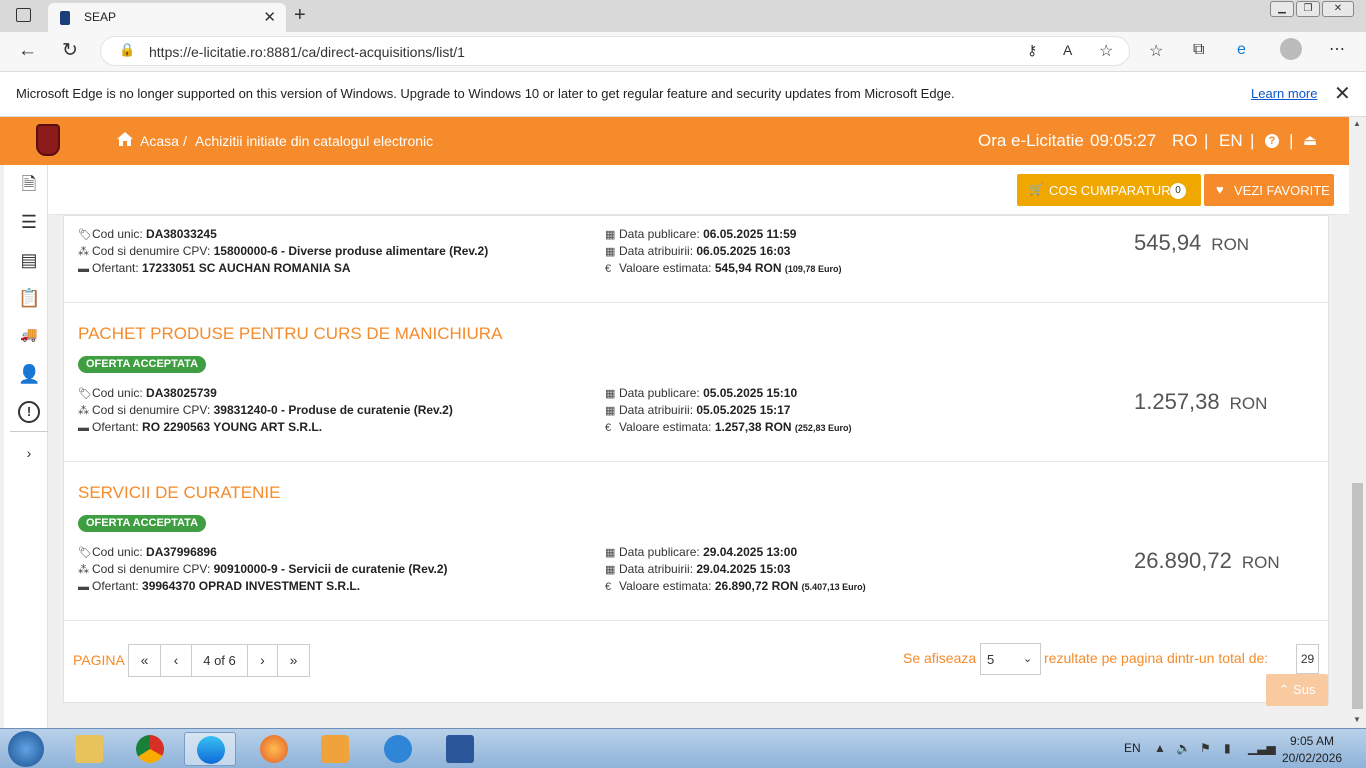  Describe the element at coordinates (1262, 748) in the screenshot. I see `network-icon: ▁▃▅` at that location.